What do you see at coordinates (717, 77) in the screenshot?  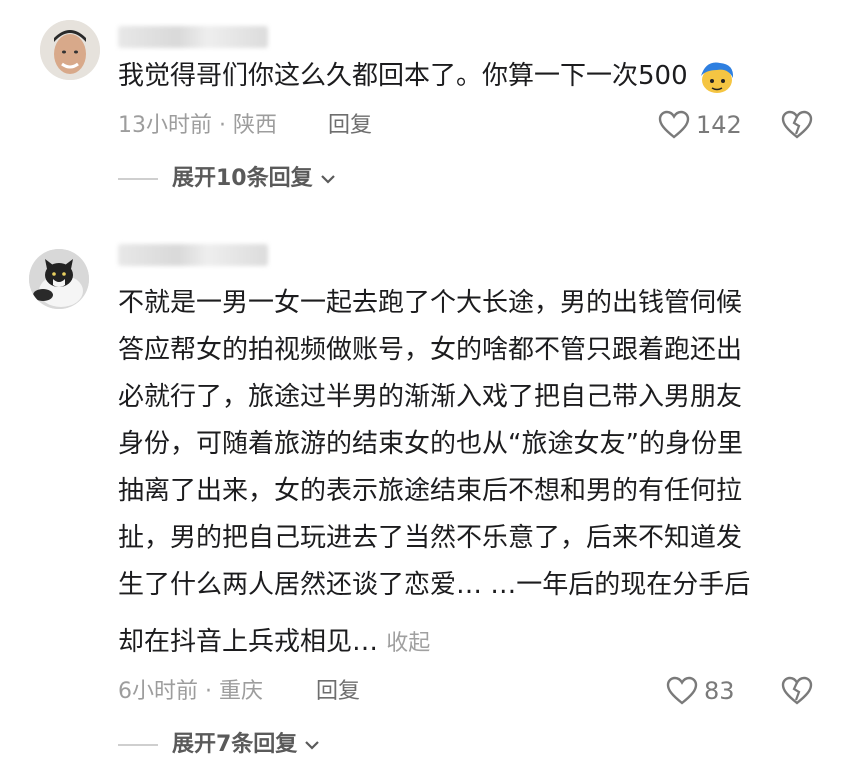 I see `emoji-icon` at bounding box center [717, 77].